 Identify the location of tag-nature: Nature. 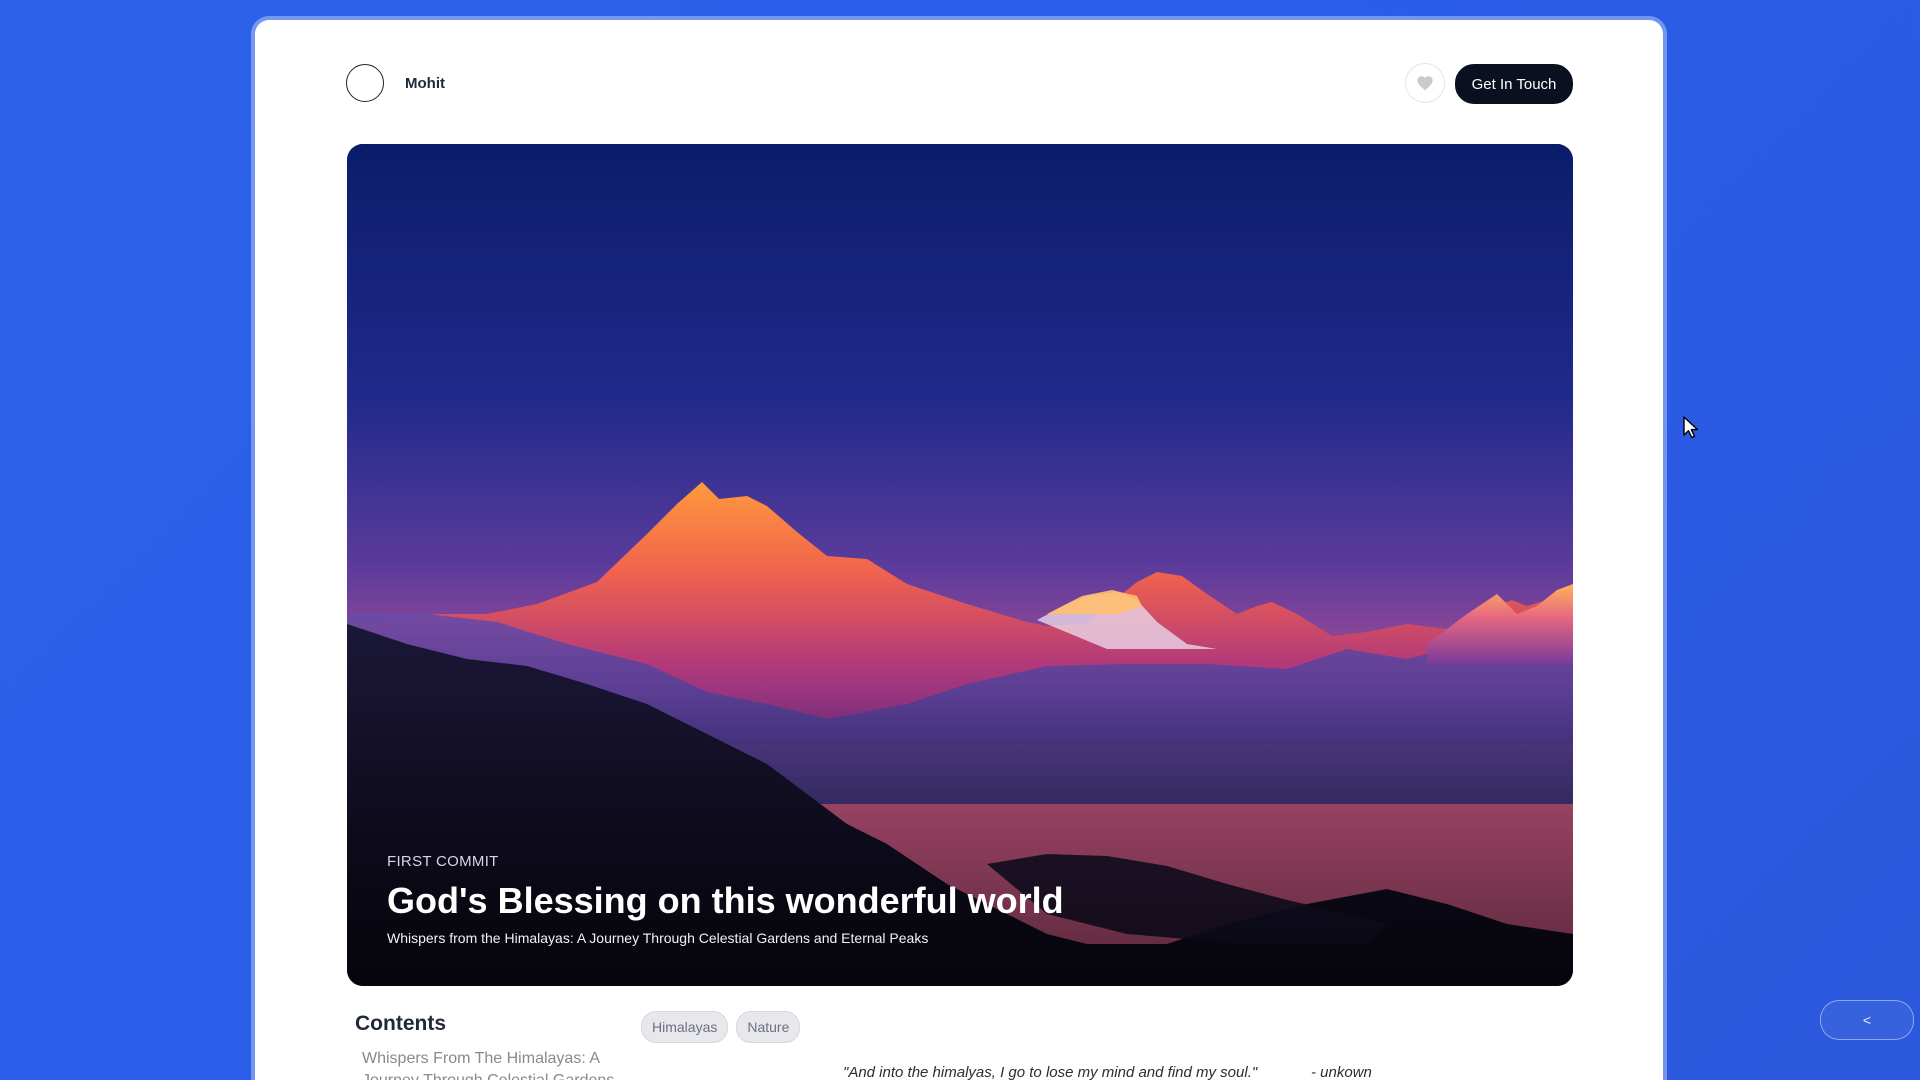
(768, 1027).